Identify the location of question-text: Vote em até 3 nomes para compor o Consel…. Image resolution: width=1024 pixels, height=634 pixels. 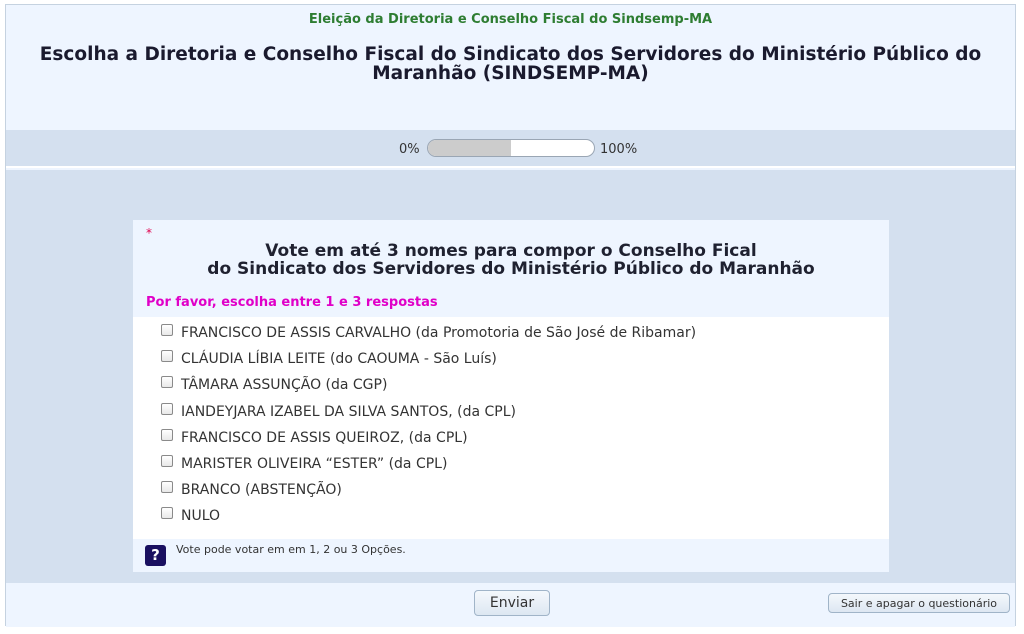
(511, 260).